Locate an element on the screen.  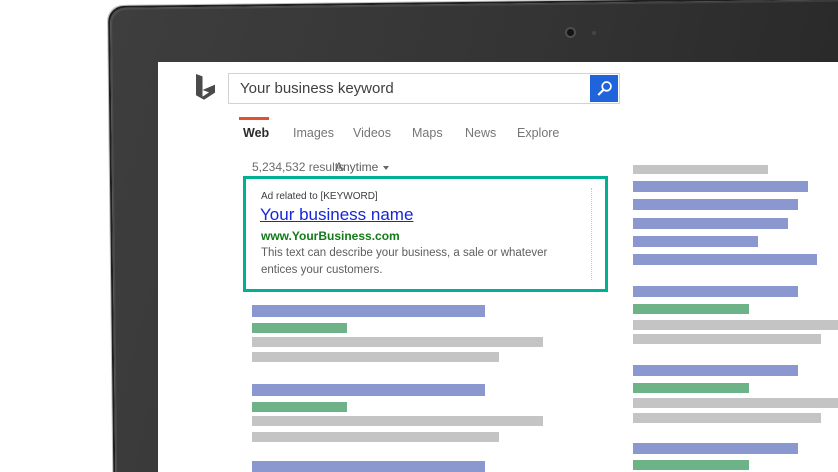
bing-logo-icon is located at coordinates (205, 89).